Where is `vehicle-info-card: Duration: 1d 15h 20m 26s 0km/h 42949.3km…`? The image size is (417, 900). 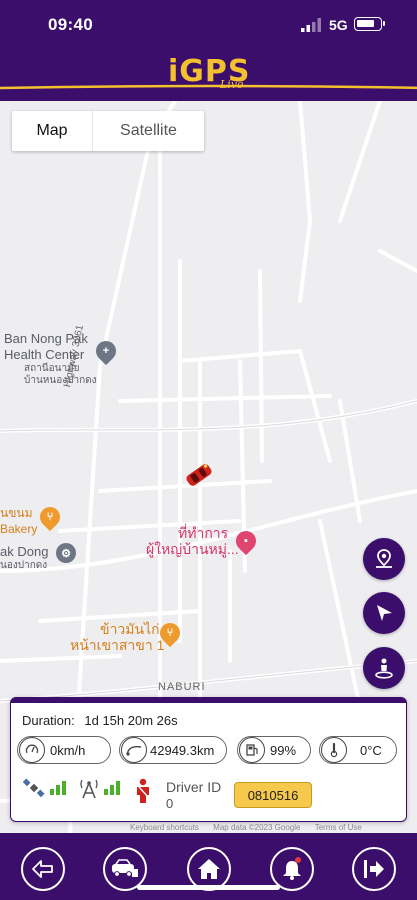
vehicle-info-card: Duration: 1d 15h 20m 26s 0km/h 42949.3km… is located at coordinates (208, 759).